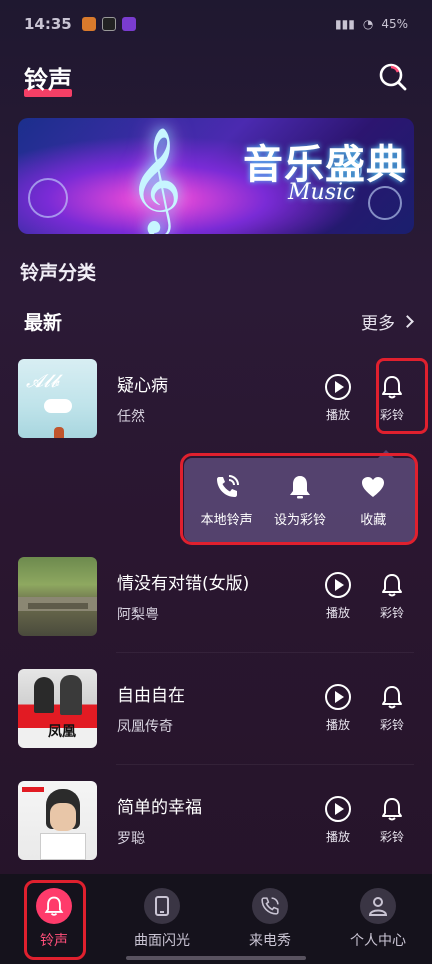  I want to click on latest-section-header: 最新 更多, so click(219, 321).